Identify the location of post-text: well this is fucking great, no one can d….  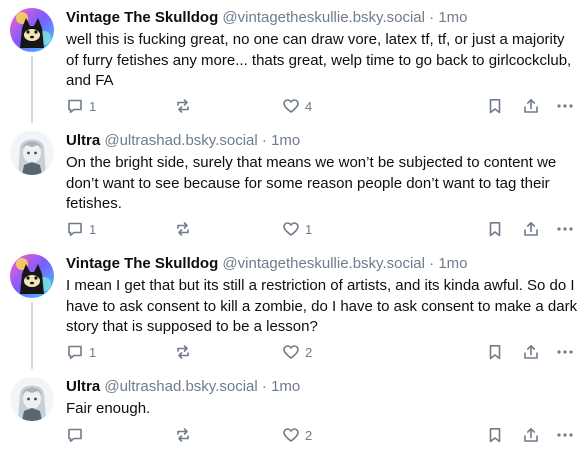
(319, 60).